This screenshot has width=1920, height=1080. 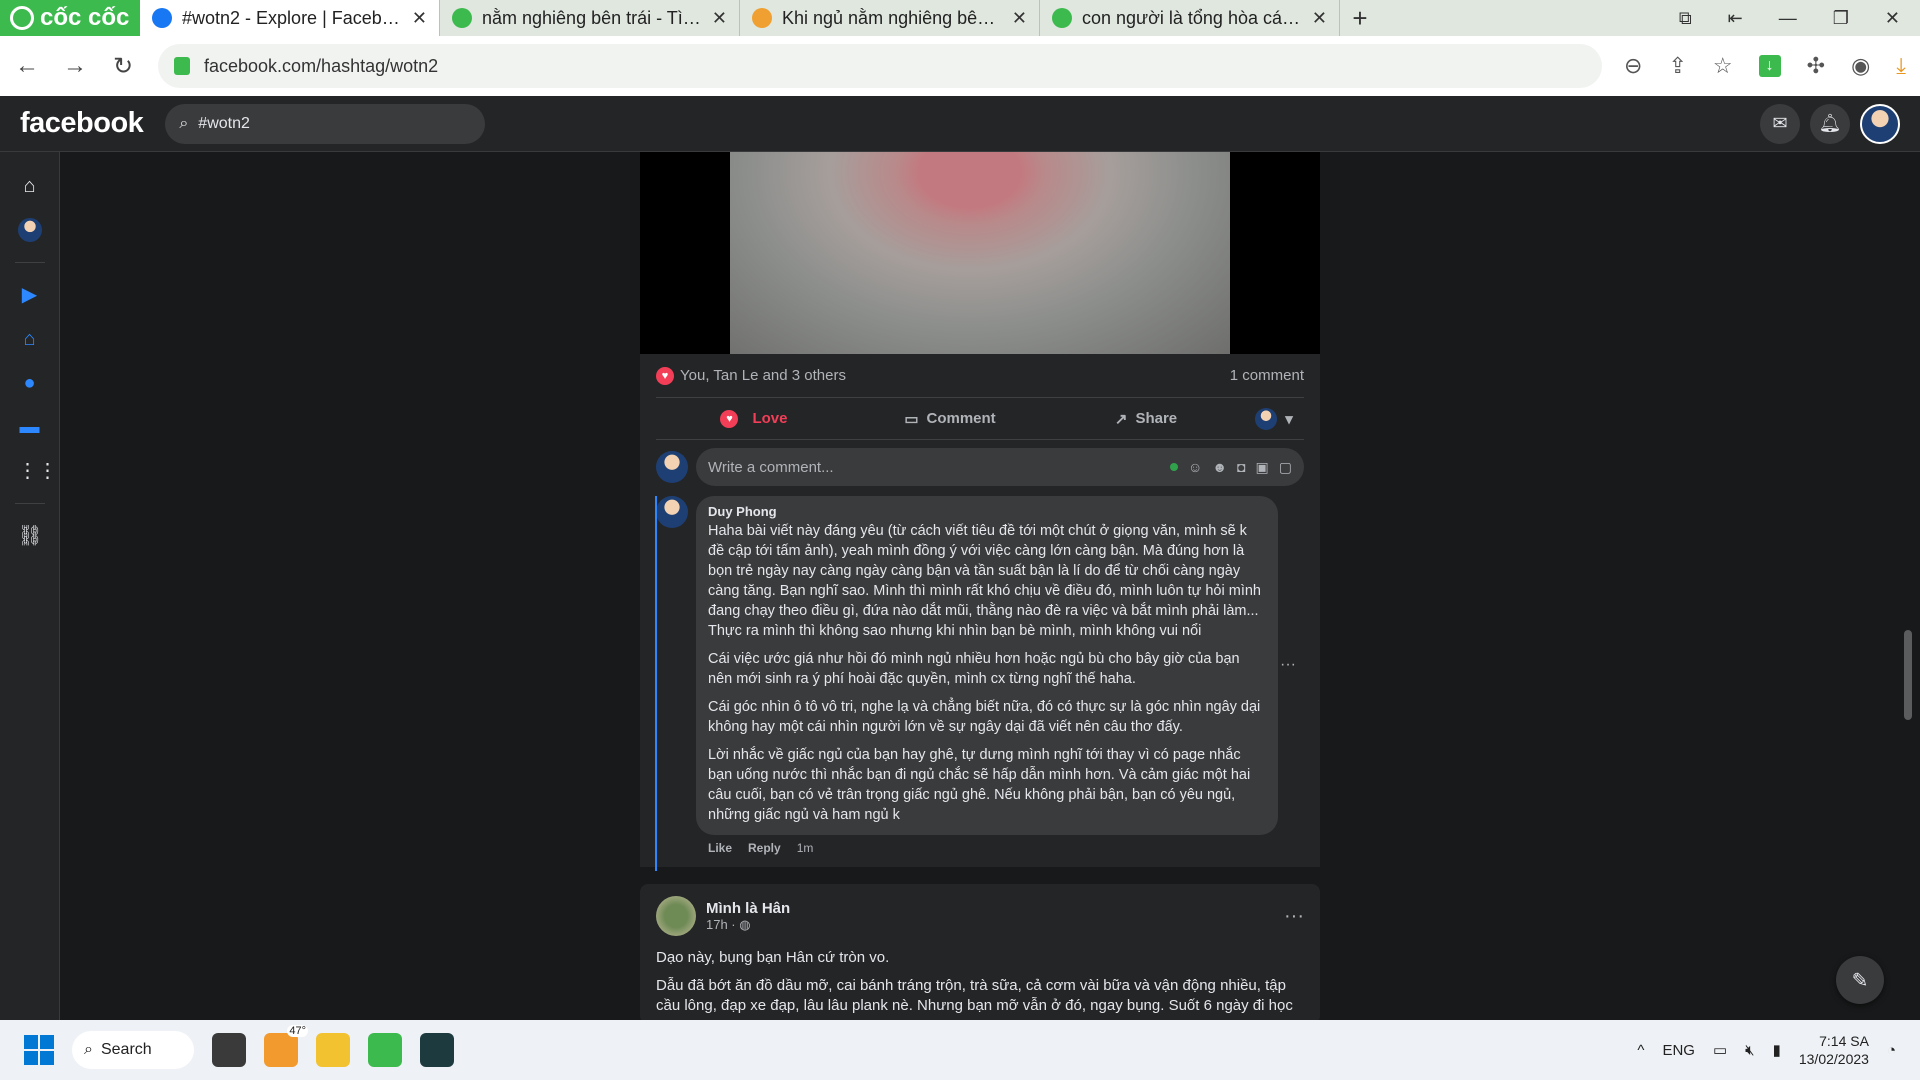 What do you see at coordinates (1834, 1050) in the screenshot?
I see `clock: 7:14 SA 13/02/2023` at bounding box center [1834, 1050].